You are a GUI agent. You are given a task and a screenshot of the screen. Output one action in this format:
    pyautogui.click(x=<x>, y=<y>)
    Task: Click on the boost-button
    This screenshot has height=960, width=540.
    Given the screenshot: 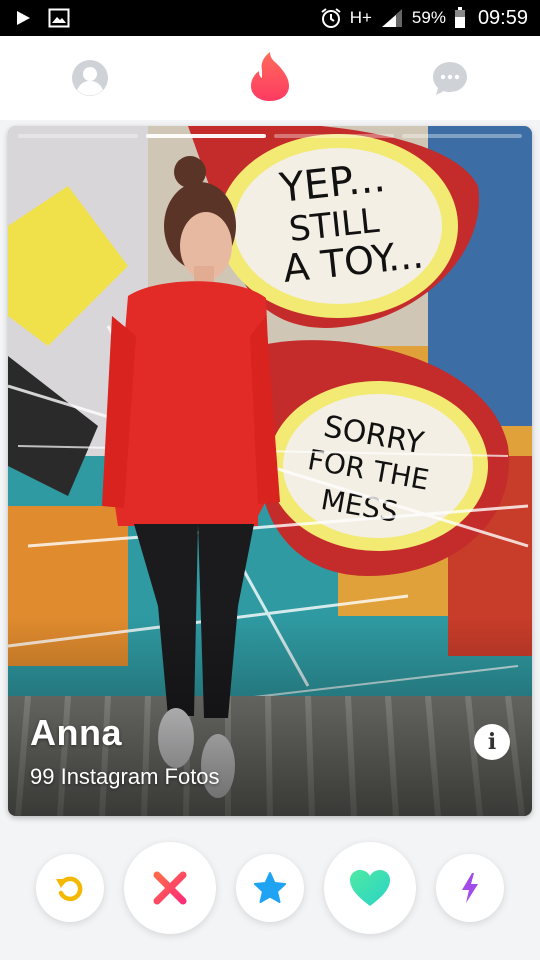 What is the action you would take?
    pyautogui.click(x=470, y=888)
    